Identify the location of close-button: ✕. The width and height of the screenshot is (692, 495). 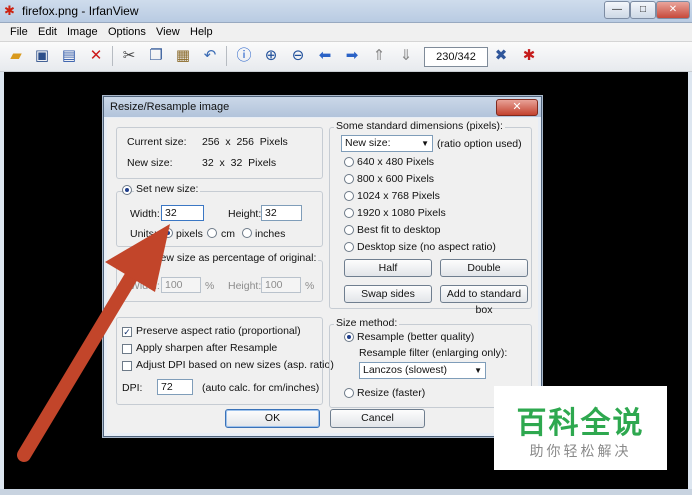
(673, 10).